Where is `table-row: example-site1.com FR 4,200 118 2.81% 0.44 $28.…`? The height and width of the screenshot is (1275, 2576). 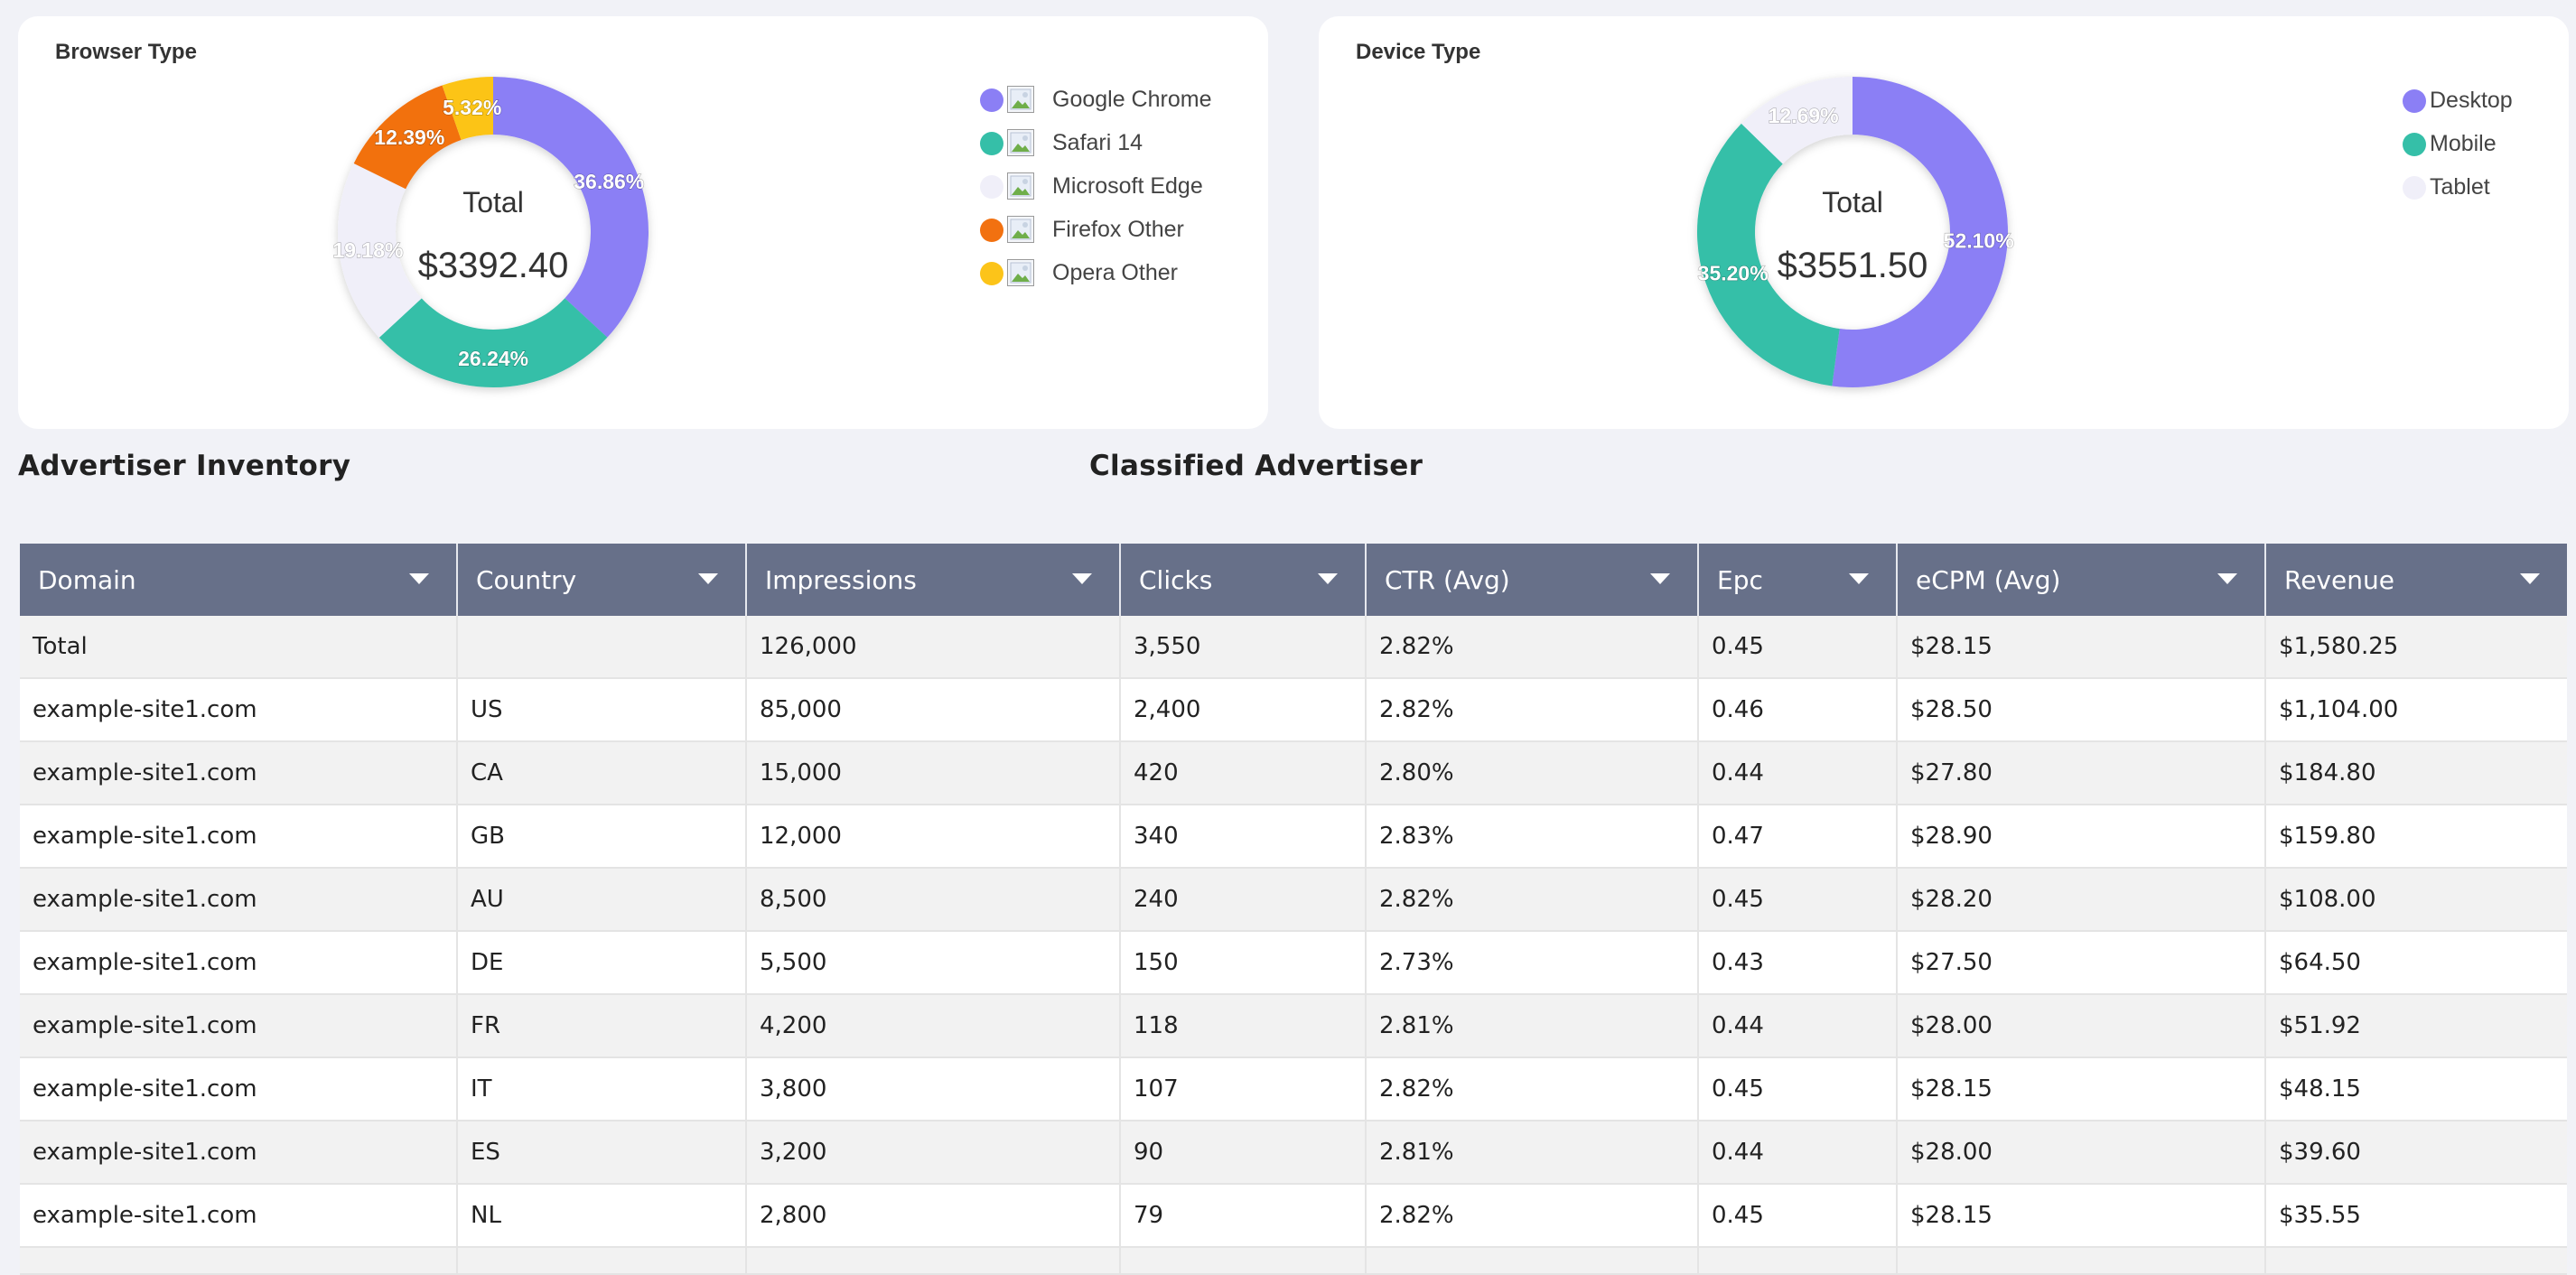 table-row: example-site1.com FR 4,200 118 2.81% 0.44 $28.… is located at coordinates (1293, 1026).